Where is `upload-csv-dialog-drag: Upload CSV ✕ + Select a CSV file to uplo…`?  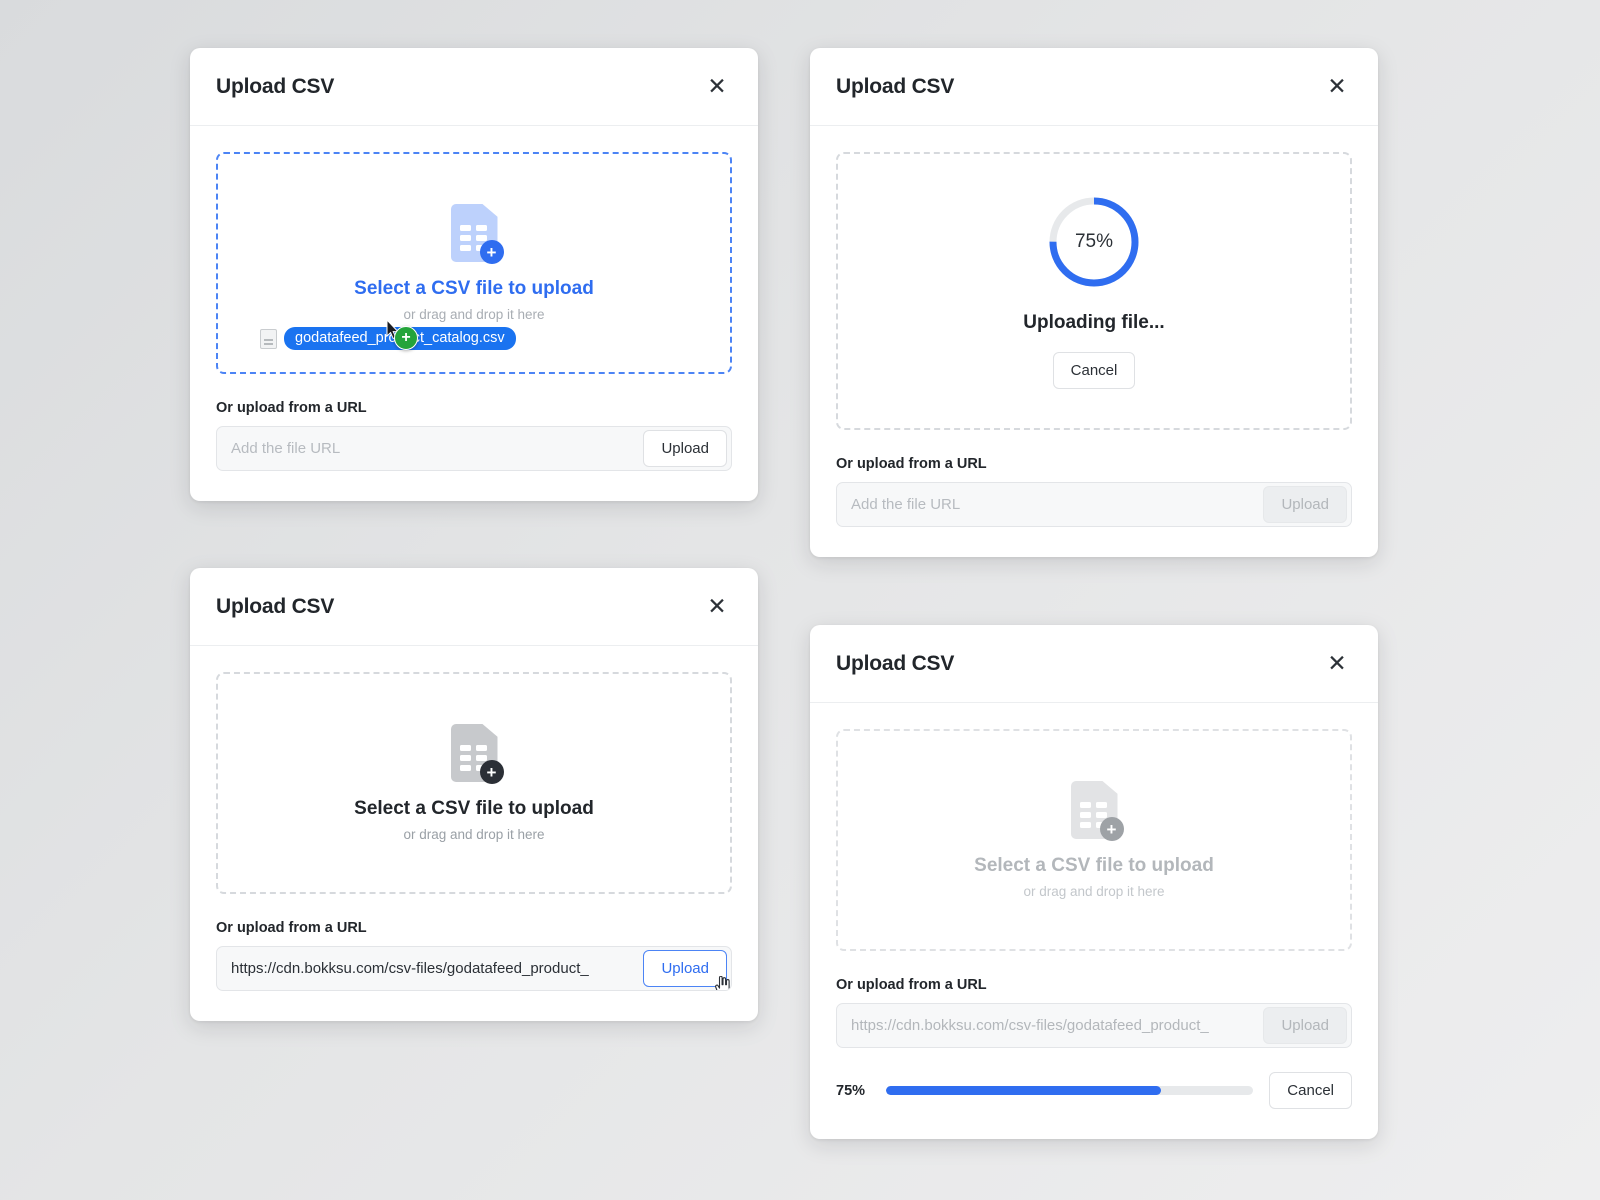 upload-csv-dialog-drag: Upload CSV ✕ + Select a CSV file to uplo… is located at coordinates (474, 274).